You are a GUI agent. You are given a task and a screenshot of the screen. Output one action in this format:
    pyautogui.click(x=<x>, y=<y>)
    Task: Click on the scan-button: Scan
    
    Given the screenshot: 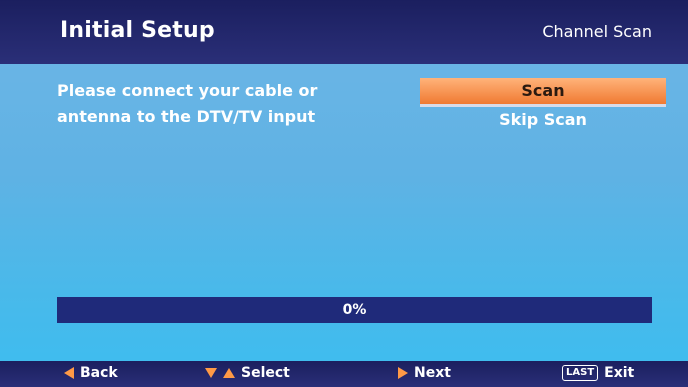 What is the action you would take?
    pyautogui.click(x=543, y=92)
    